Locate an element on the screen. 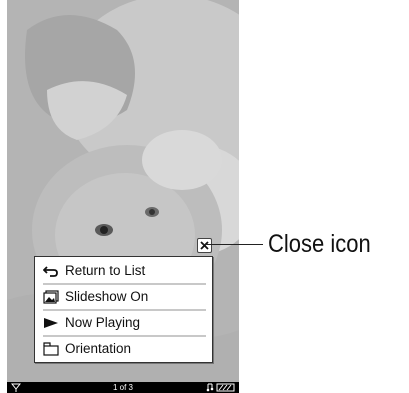 The image size is (409, 393). callout-line is located at coordinates (233, 244).